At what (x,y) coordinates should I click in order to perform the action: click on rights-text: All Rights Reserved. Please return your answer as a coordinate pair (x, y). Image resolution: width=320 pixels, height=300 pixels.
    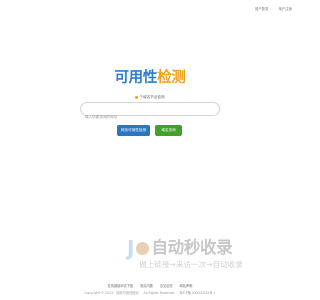
    Looking at the image, I should click on (159, 293).